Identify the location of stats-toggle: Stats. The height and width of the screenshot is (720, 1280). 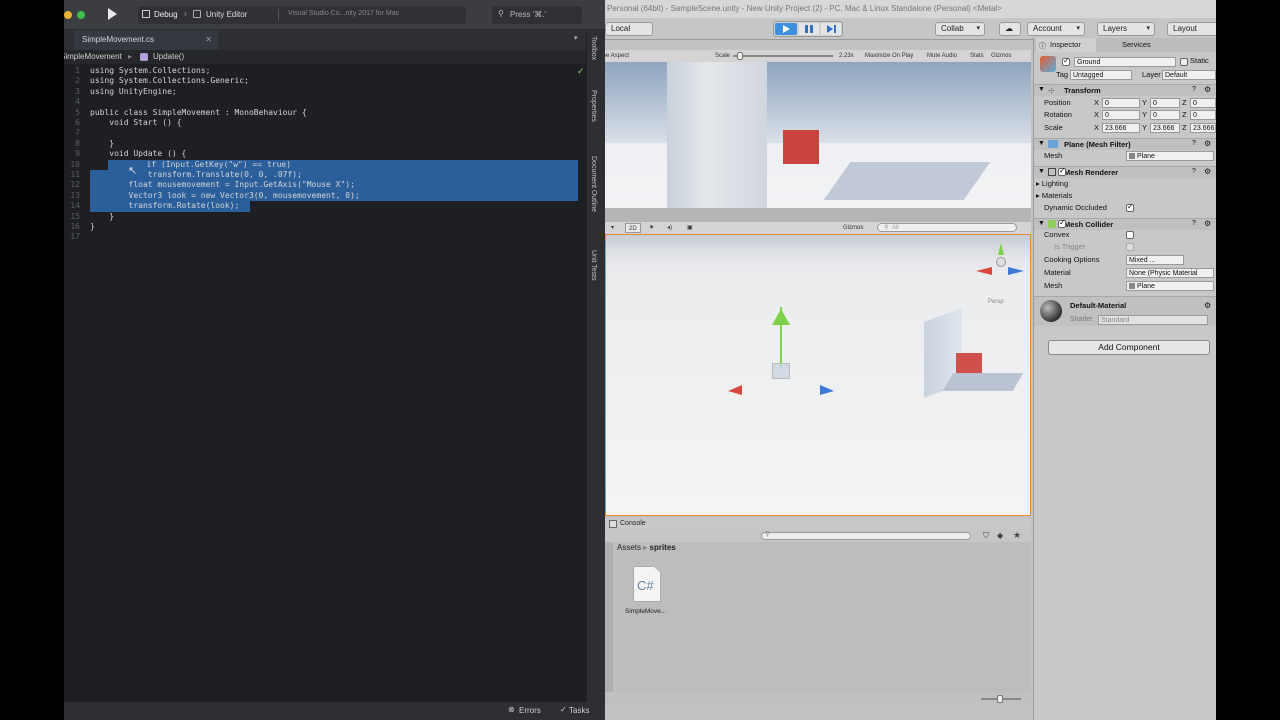
(977, 56).